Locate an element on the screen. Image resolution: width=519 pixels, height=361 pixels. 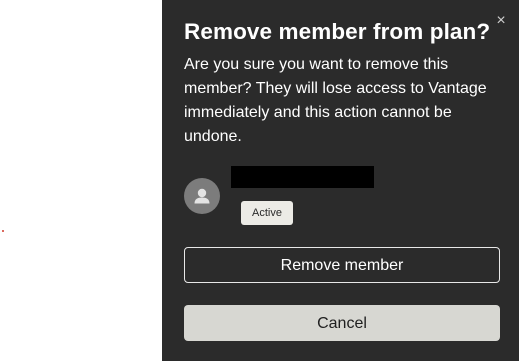
status-badge: Active is located at coordinates (267, 213).